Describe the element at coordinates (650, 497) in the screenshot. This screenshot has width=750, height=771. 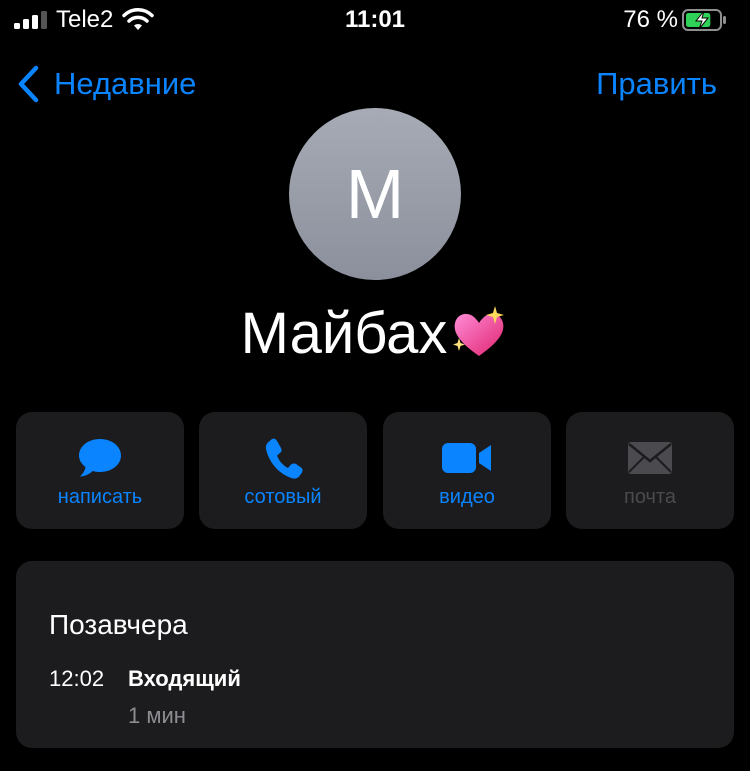
I see `mail-action-label: почта` at that location.